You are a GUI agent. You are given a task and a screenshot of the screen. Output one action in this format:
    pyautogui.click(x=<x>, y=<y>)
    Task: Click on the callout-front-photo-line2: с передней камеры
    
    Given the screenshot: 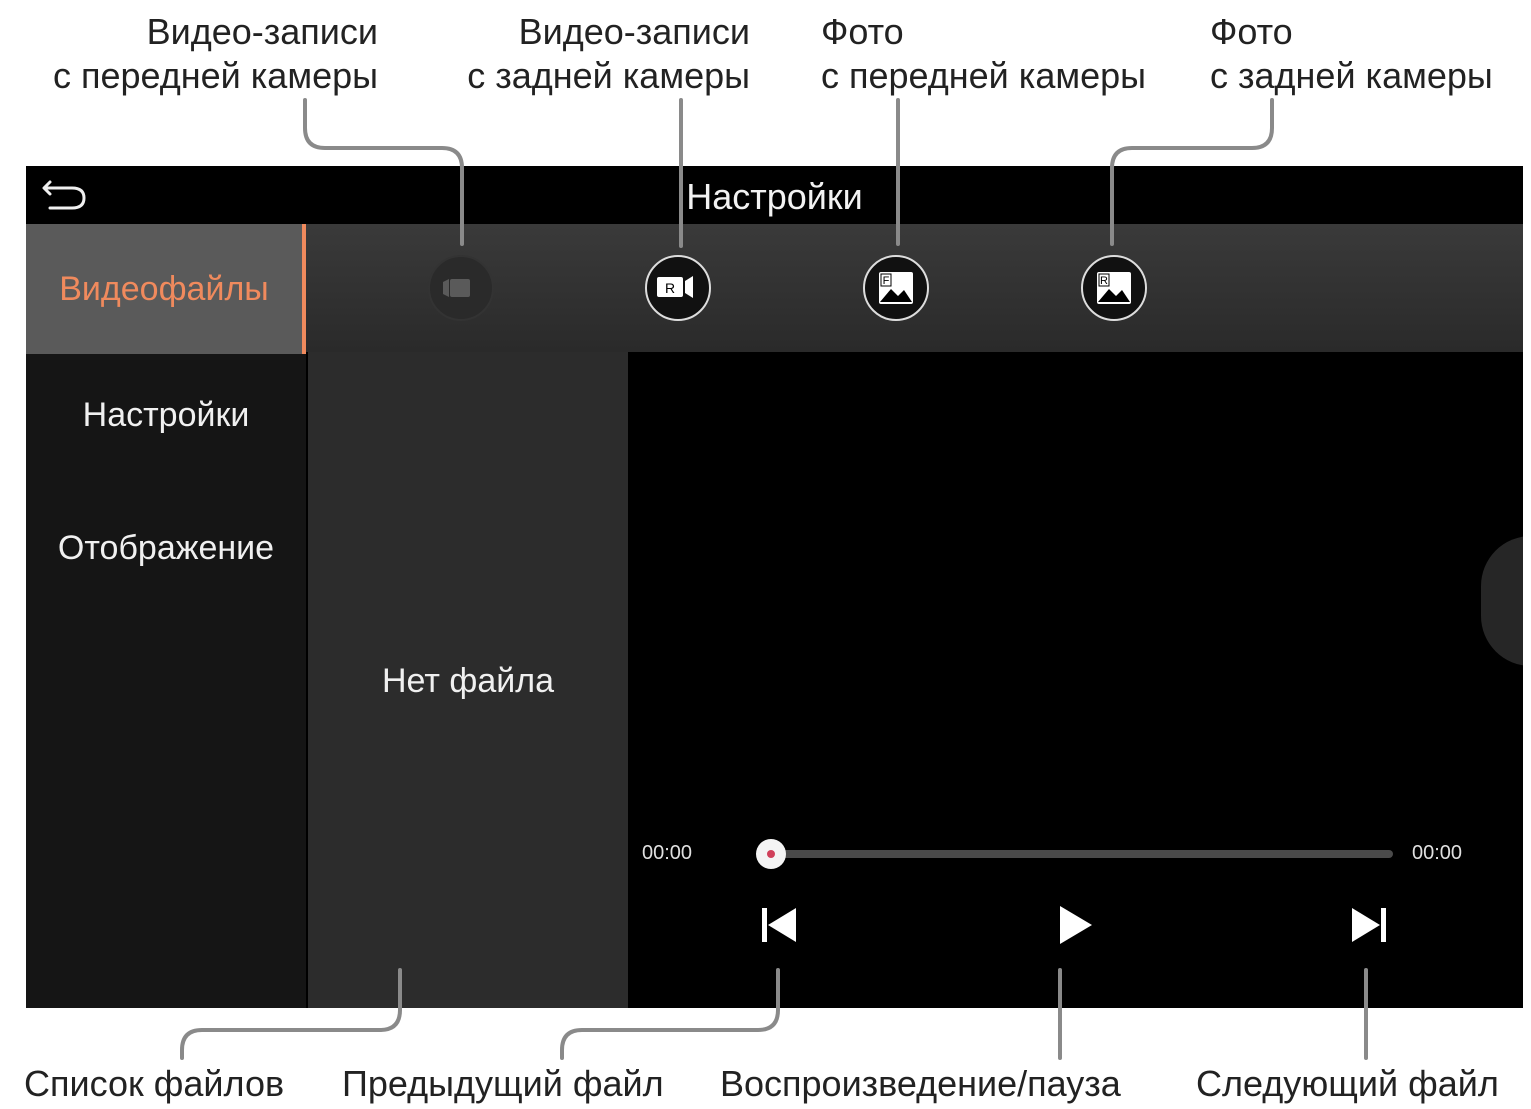 What is the action you would take?
    pyautogui.click(x=984, y=75)
    